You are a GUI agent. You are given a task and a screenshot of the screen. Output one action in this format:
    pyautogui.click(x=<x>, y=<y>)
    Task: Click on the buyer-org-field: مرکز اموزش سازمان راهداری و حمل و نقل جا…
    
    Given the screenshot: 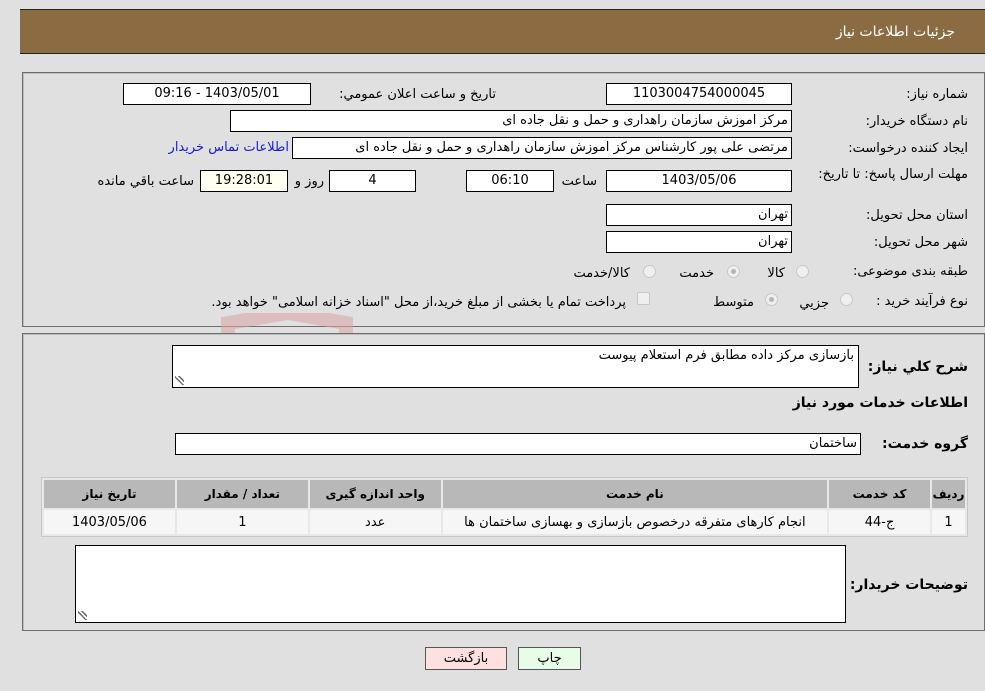 What is the action you would take?
    pyautogui.click(x=511, y=121)
    